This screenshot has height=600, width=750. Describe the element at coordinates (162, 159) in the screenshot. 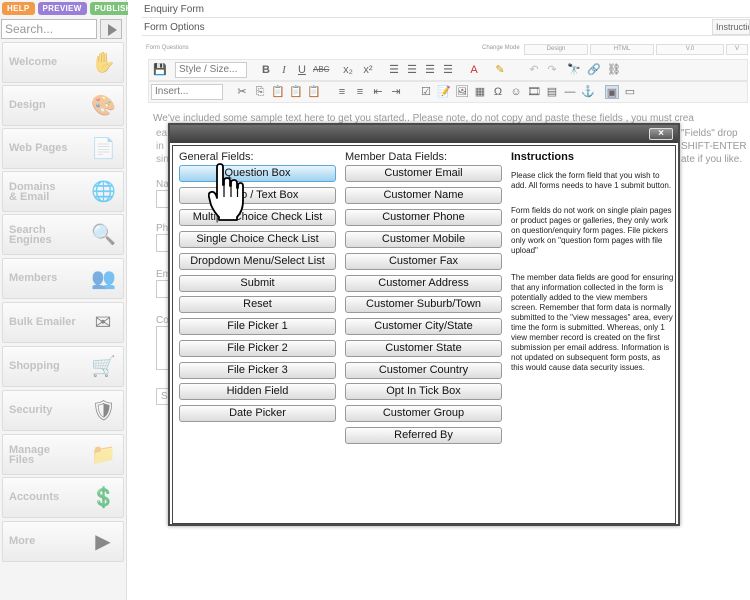

I see `editor-text: sin` at that location.